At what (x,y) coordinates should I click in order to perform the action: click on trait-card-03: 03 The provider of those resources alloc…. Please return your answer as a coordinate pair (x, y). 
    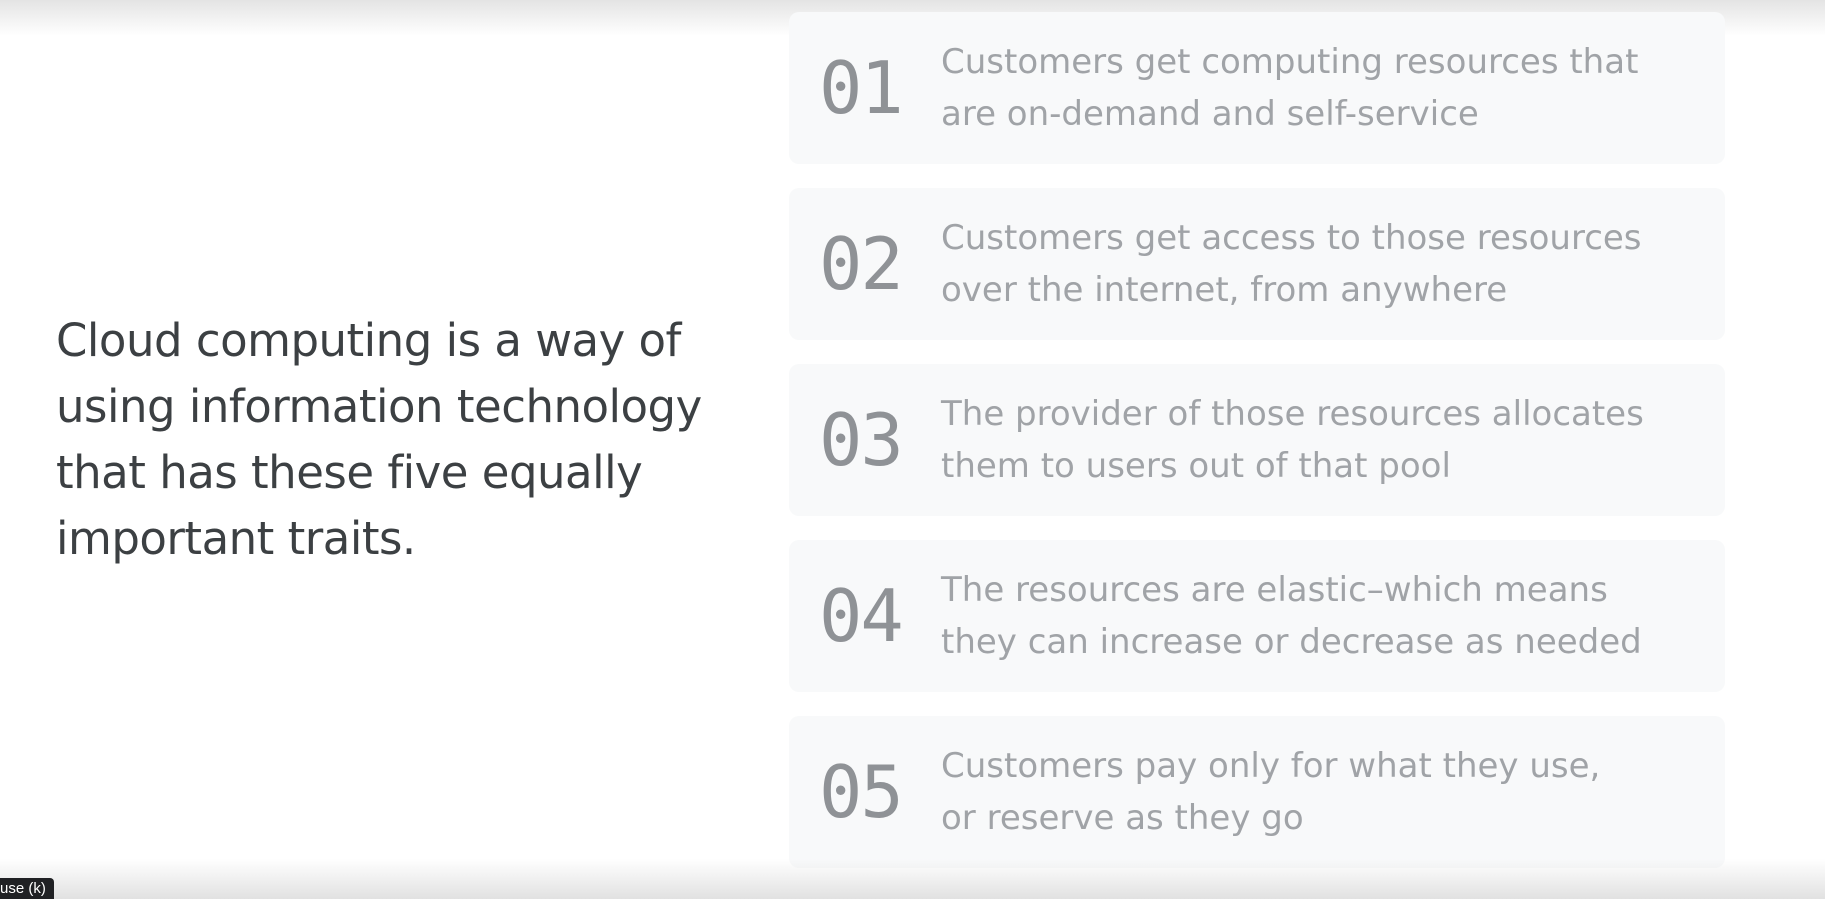
    Looking at the image, I should click on (1257, 440).